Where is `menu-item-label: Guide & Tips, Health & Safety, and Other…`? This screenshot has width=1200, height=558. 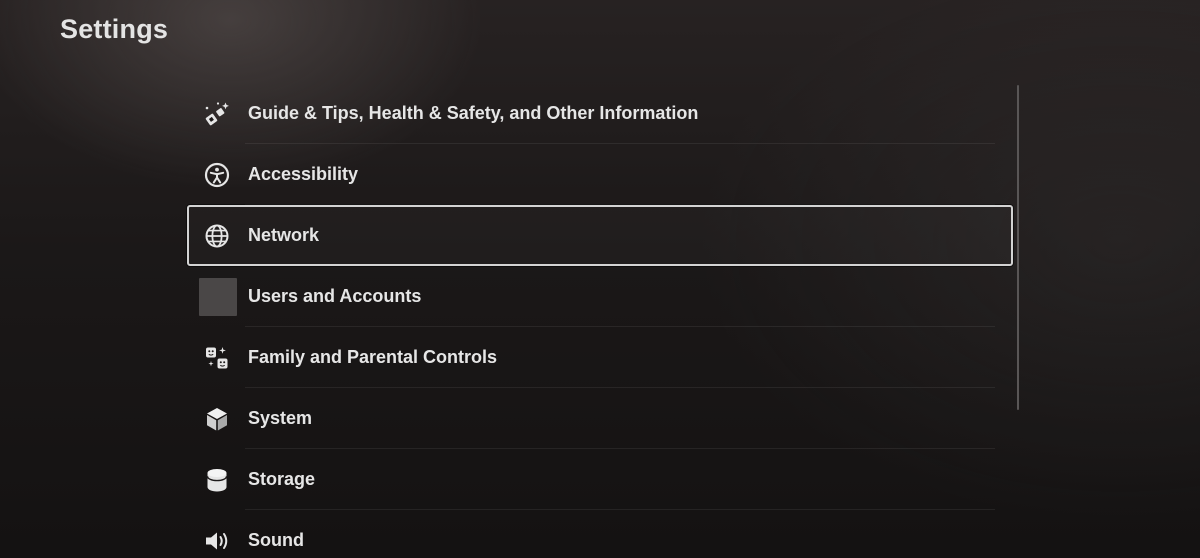
menu-item-label: Guide & Tips, Health & Safety, and Other… is located at coordinates (473, 113).